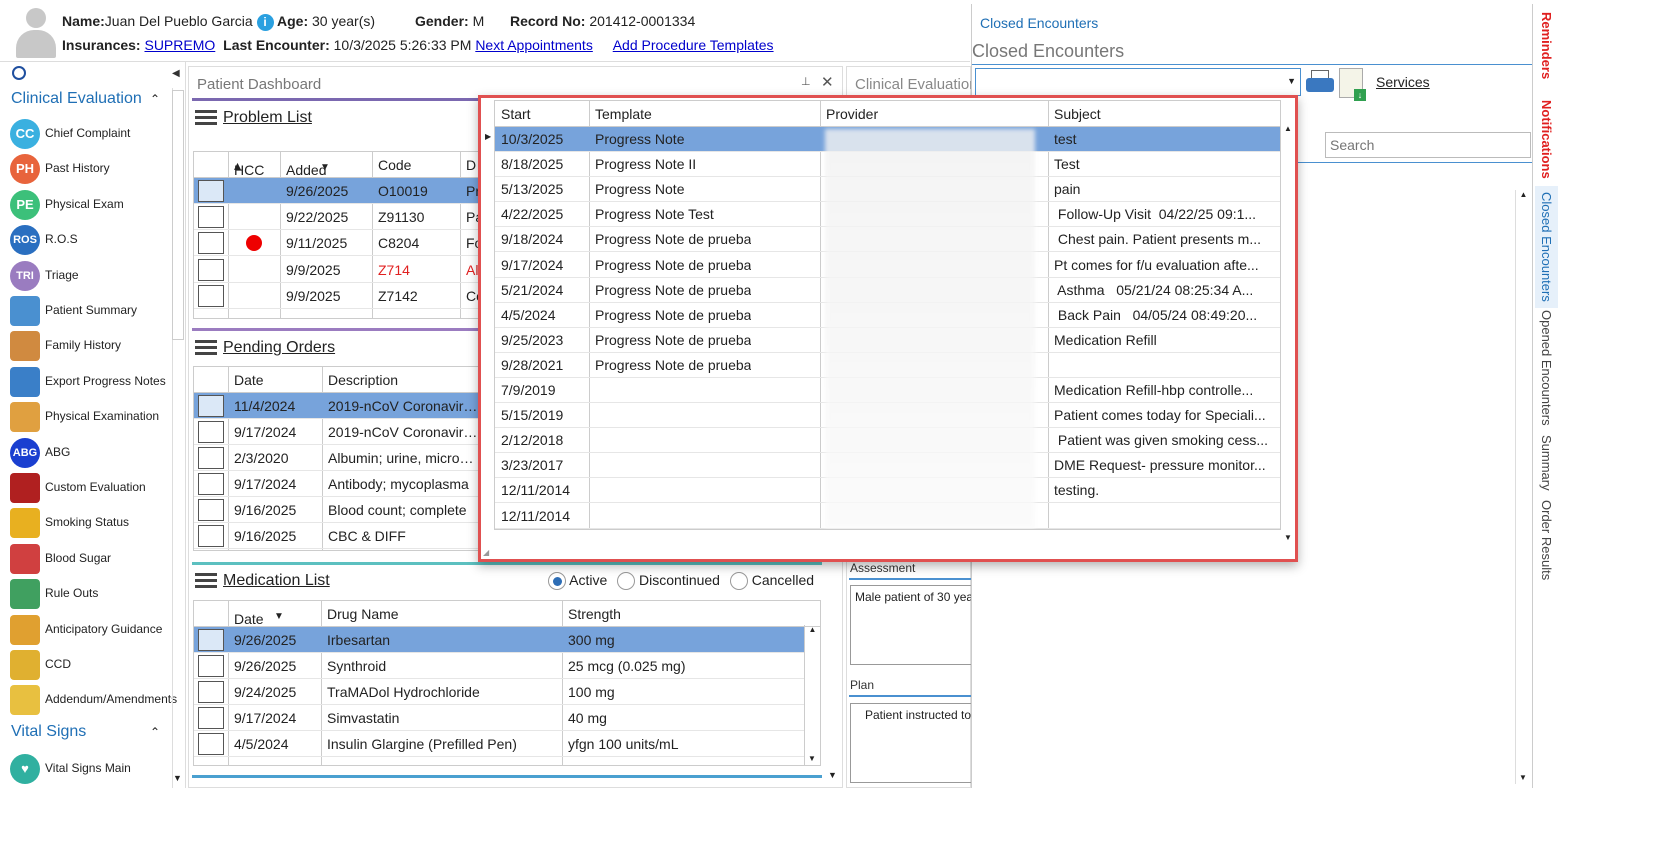  What do you see at coordinates (338, 406) in the screenshot?
I see `table-row: 11/4/2024 2019-nCoV Coronavirus` at bounding box center [338, 406].